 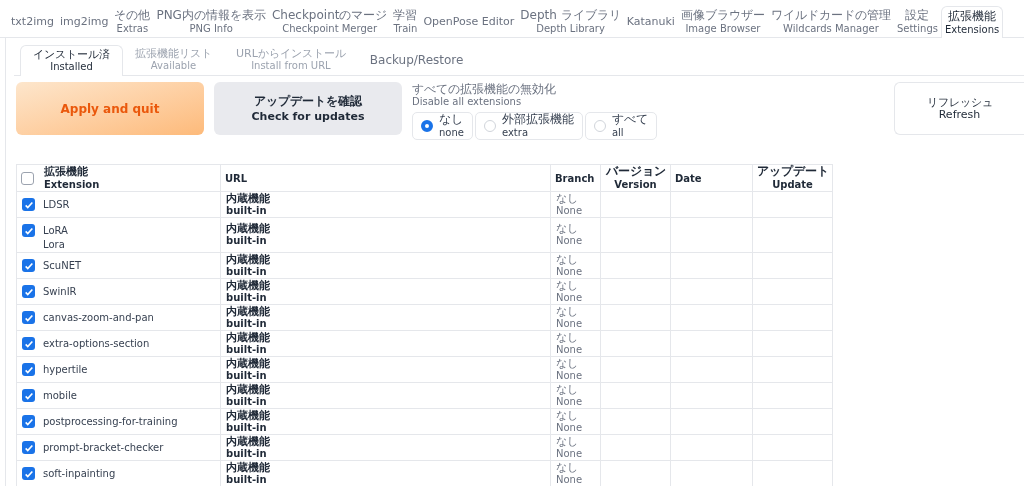 What do you see at coordinates (103, 448) in the screenshot?
I see `extension-name: prompt-bracket-checker` at bounding box center [103, 448].